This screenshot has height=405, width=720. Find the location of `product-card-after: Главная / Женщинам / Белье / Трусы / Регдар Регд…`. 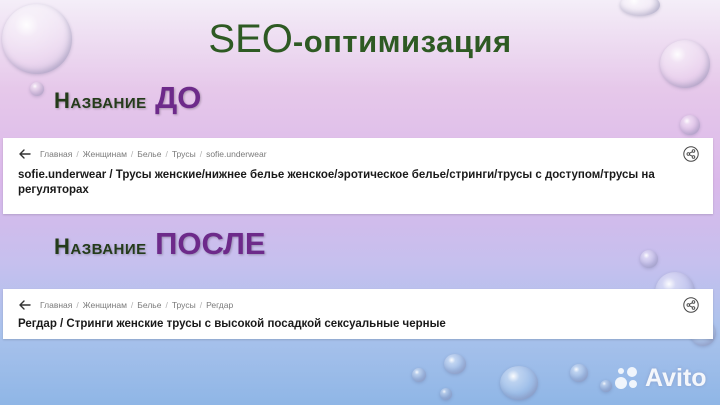

product-card-after: Главная / Женщинам / Белье / Трусы / Регдар Регд… is located at coordinates (358, 314).